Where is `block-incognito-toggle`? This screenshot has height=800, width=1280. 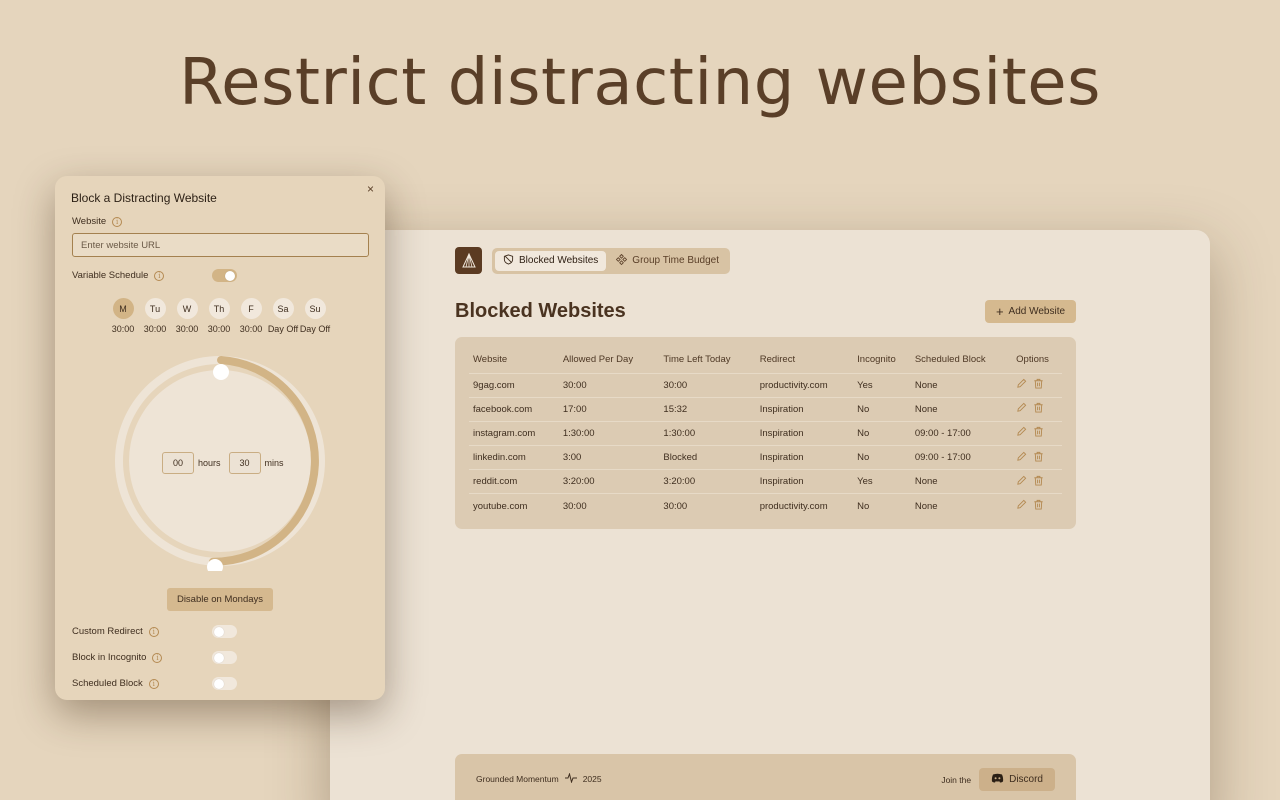
block-incognito-toggle is located at coordinates (224, 657).